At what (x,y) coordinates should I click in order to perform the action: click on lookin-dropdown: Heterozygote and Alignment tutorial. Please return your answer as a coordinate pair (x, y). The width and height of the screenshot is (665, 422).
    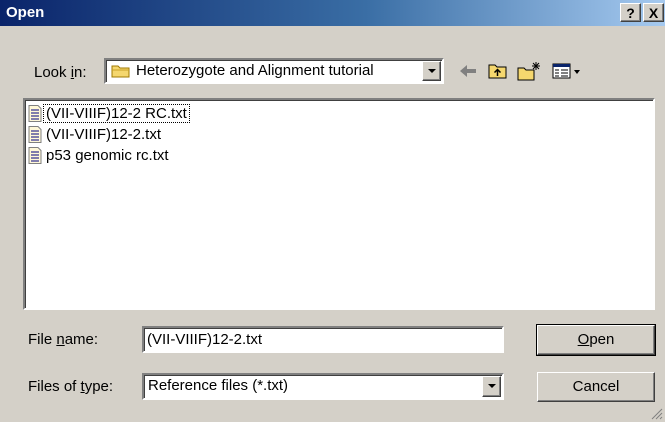
    Looking at the image, I should click on (274, 71).